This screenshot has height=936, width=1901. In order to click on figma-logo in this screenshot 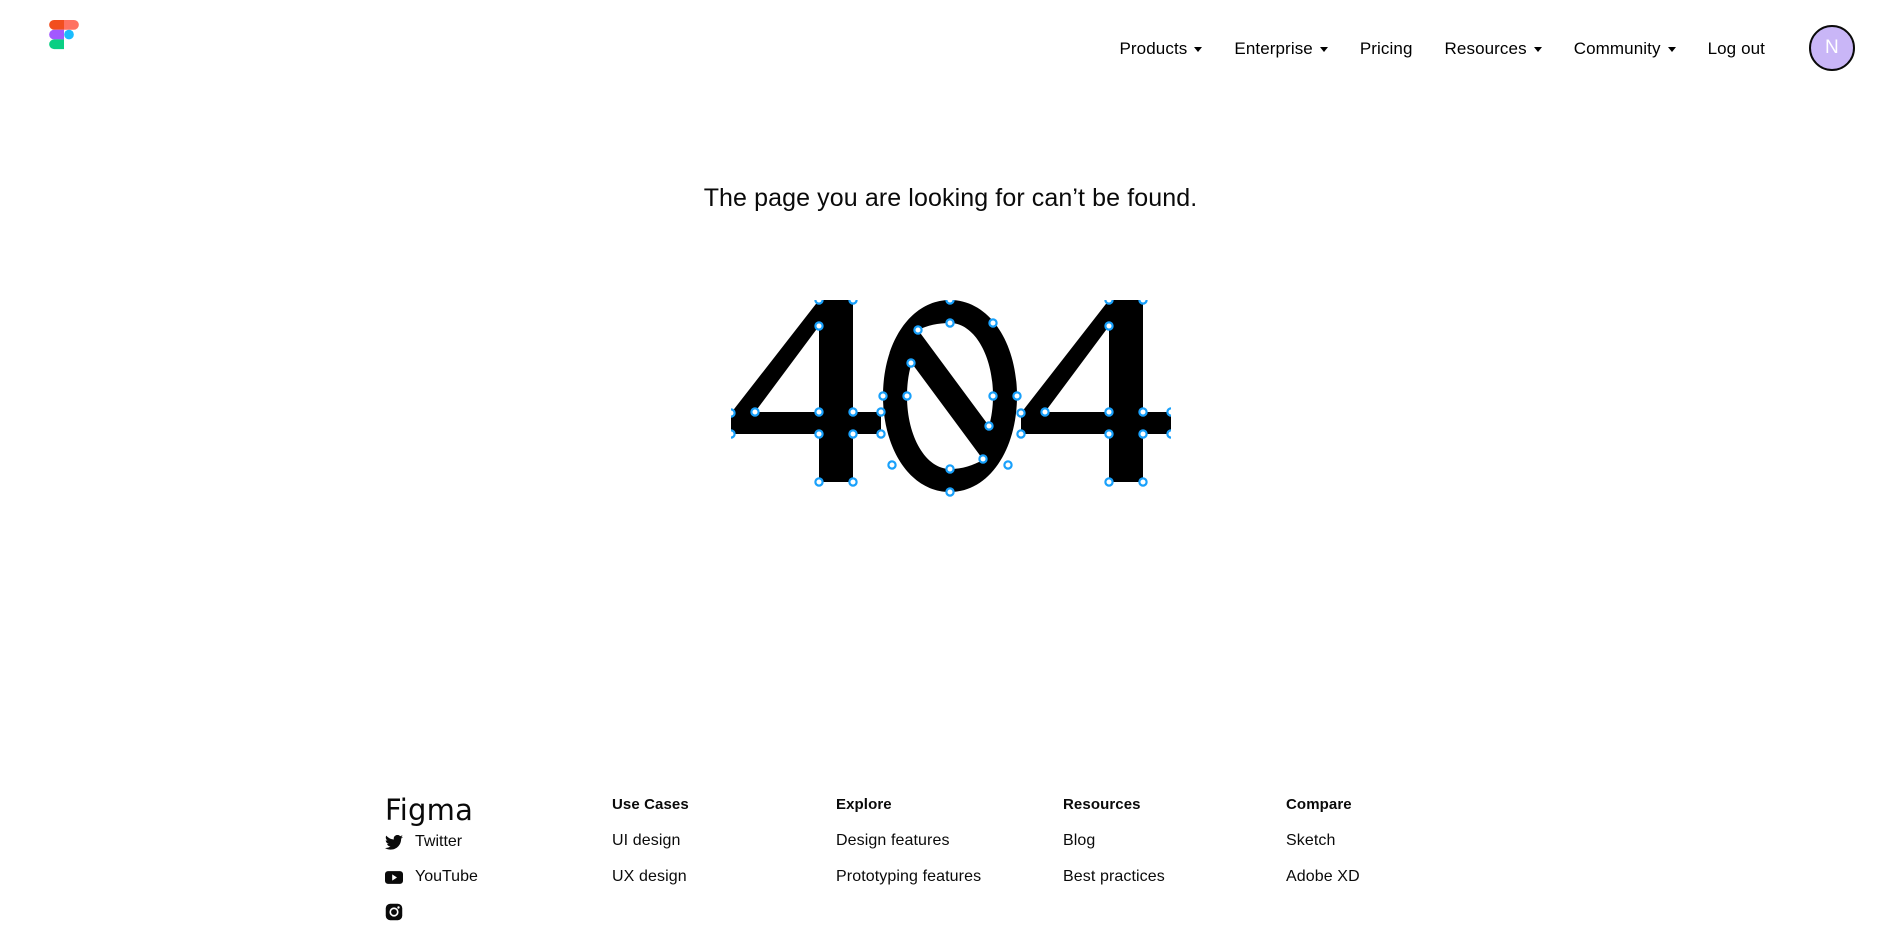, I will do `click(64, 49)`.